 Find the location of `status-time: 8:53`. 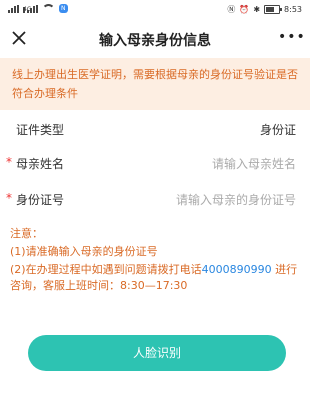

status-time: 8:53 is located at coordinates (293, 9).